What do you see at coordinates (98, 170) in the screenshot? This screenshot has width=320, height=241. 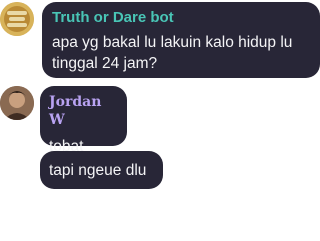 I see `message-text: tapi ngeue dlu` at bounding box center [98, 170].